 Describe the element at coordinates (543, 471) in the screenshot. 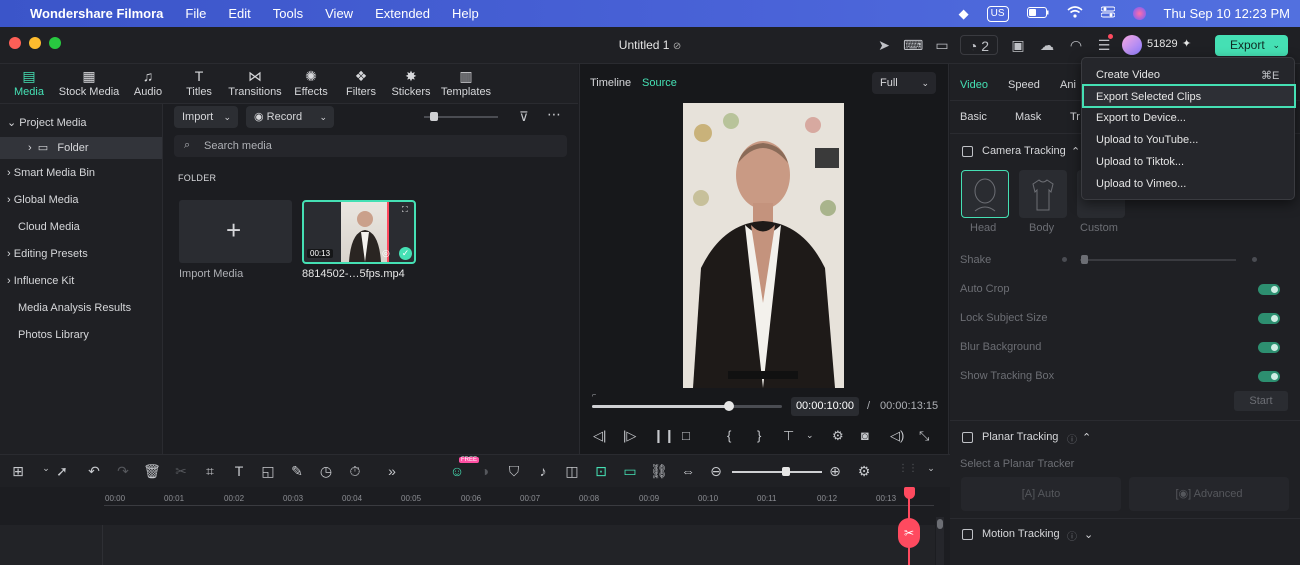

I see `audio-stretch-icon: ♪` at that location.